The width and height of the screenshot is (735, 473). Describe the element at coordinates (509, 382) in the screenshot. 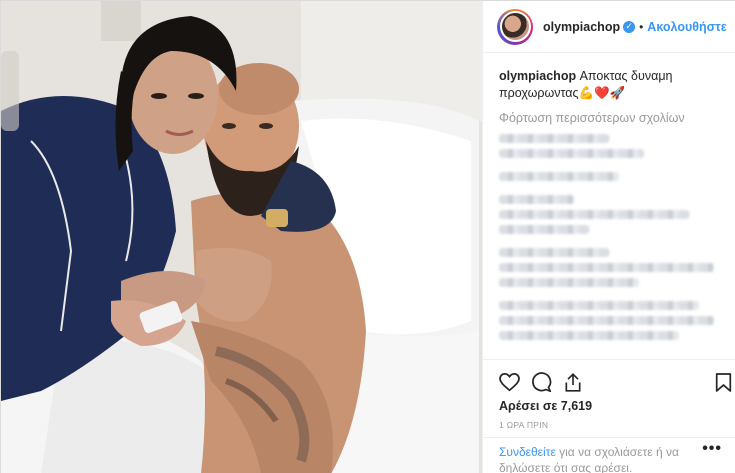

I see `heart-icon` at that location.